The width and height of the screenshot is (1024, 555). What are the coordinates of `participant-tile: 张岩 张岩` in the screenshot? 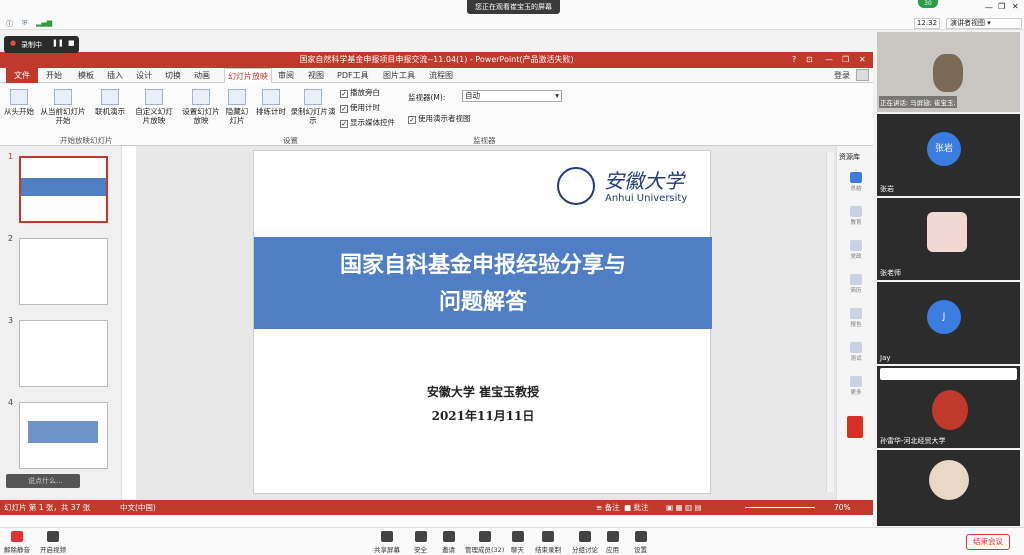 It's located at (948, 155).